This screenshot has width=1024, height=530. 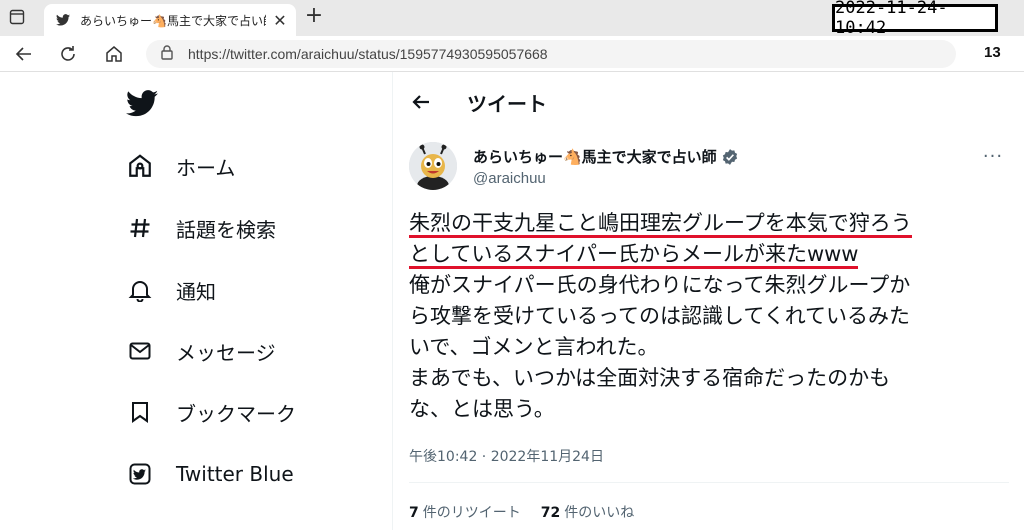 What do you see at coordinates (993, 156) in the screenshot?
I see `more-options-icon: ···` at bounding box center [993, 156].